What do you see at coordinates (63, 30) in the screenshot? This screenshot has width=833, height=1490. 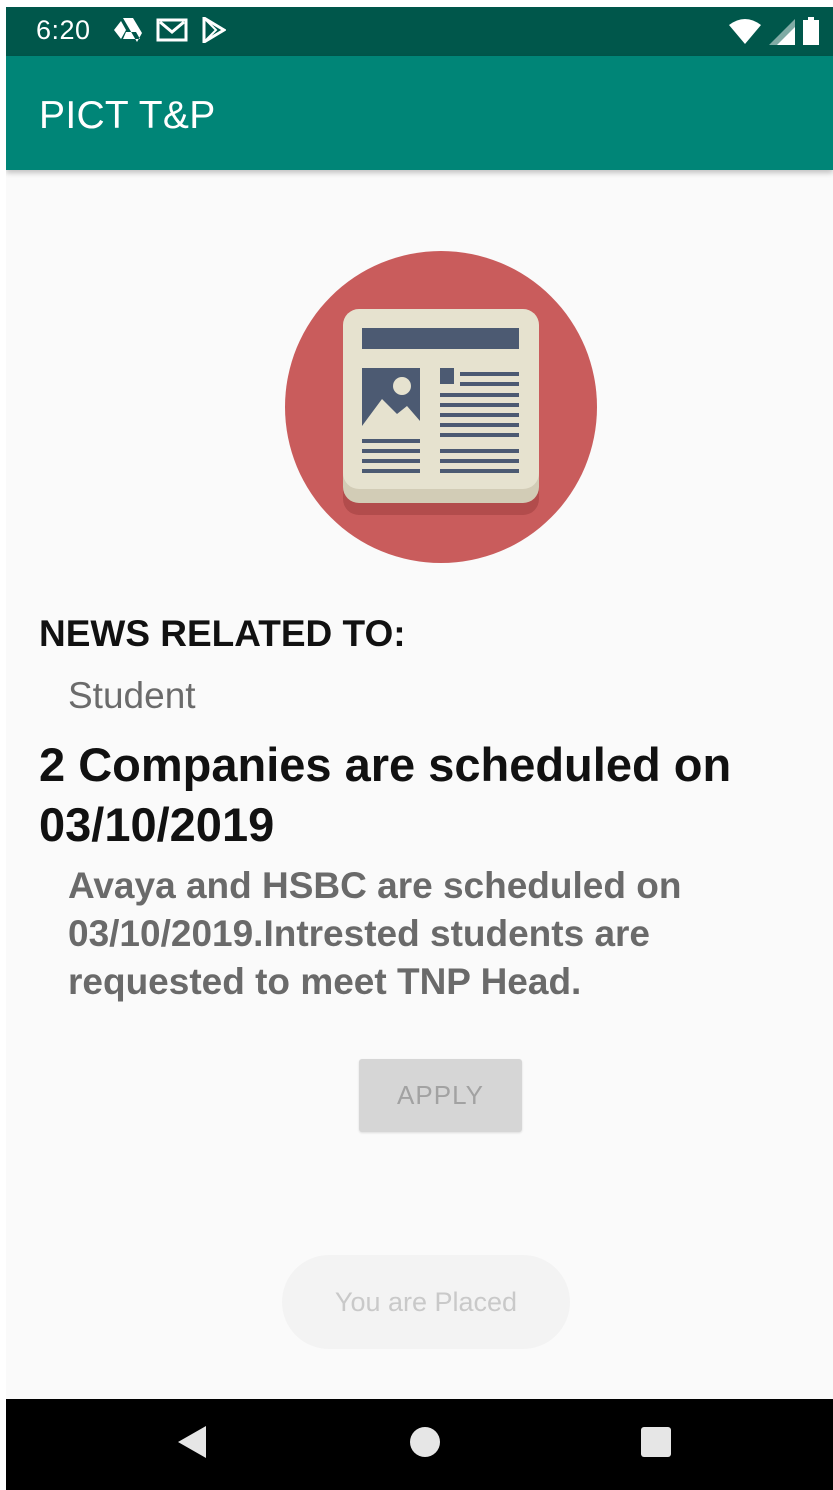 I see `status-time: 6:20` at bounding box center [63, 30].